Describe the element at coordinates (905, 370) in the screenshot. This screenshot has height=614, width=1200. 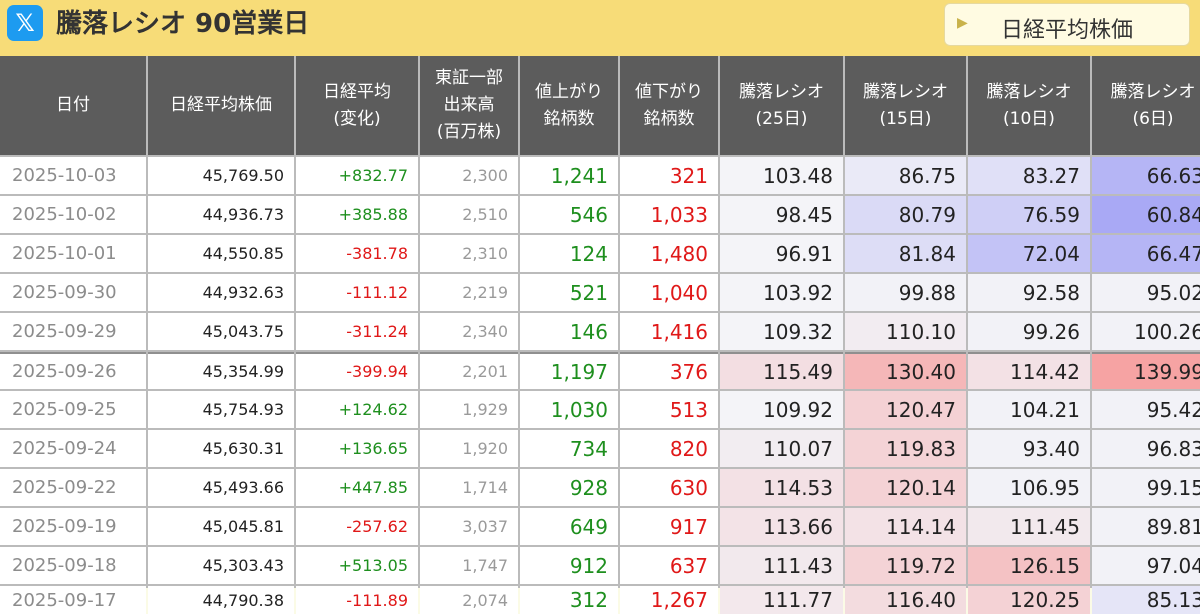
I see `ratio-15-cell: 130.40` at that location.